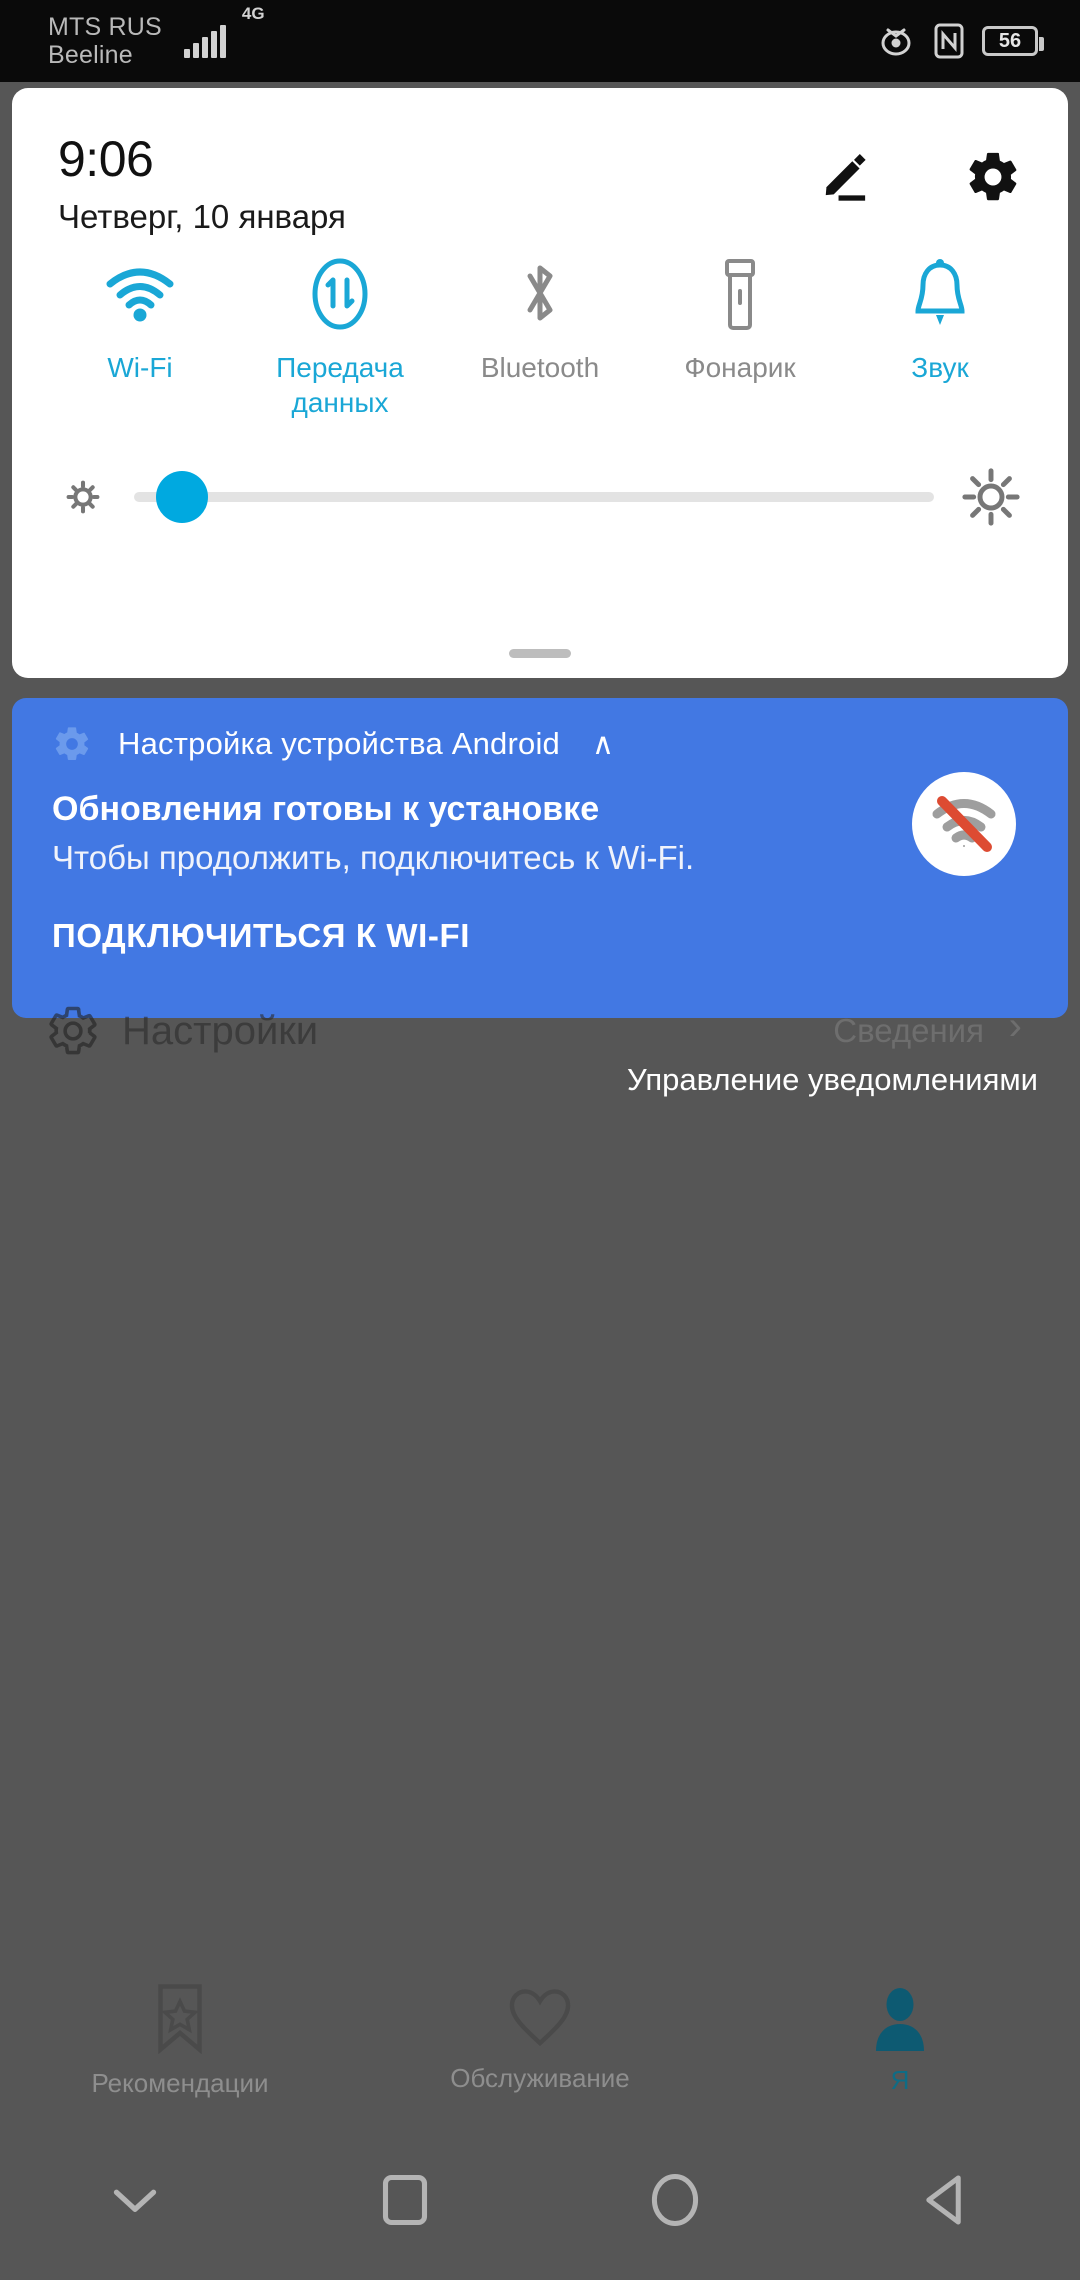  I want to click on chevron-up-icon: ∧, so click(603, 744).